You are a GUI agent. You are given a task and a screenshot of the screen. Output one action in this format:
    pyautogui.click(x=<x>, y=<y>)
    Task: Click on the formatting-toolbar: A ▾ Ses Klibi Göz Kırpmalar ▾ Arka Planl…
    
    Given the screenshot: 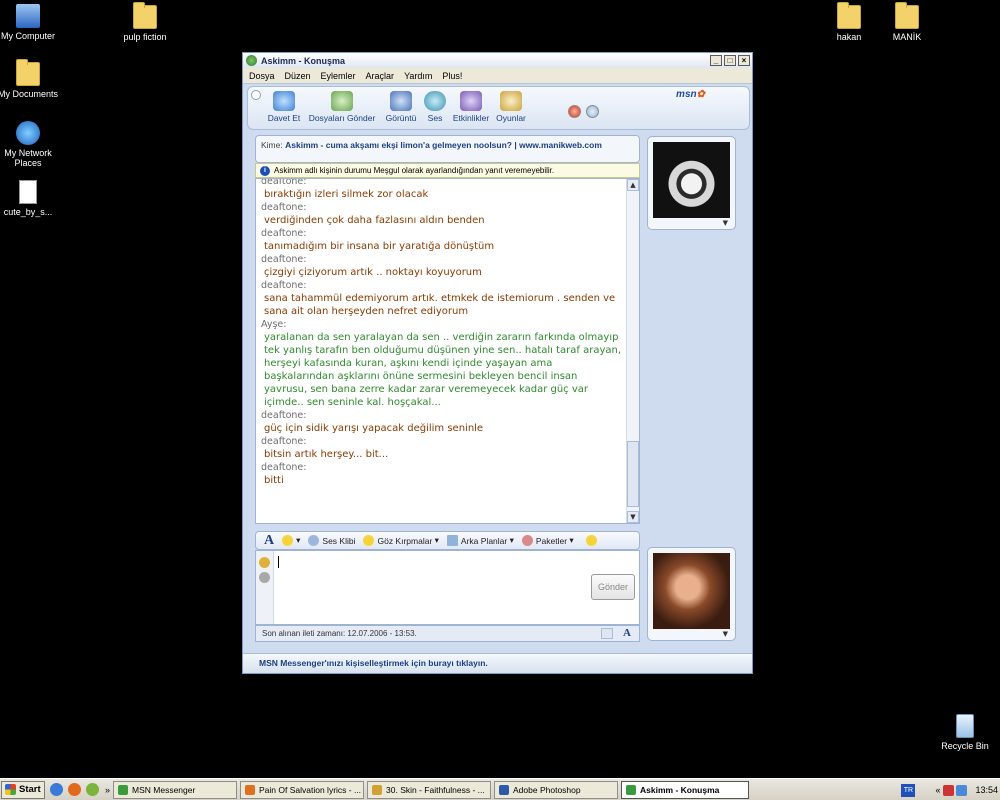 What is the action you would take?
    pyautogui.click(x=447, y=540)
    